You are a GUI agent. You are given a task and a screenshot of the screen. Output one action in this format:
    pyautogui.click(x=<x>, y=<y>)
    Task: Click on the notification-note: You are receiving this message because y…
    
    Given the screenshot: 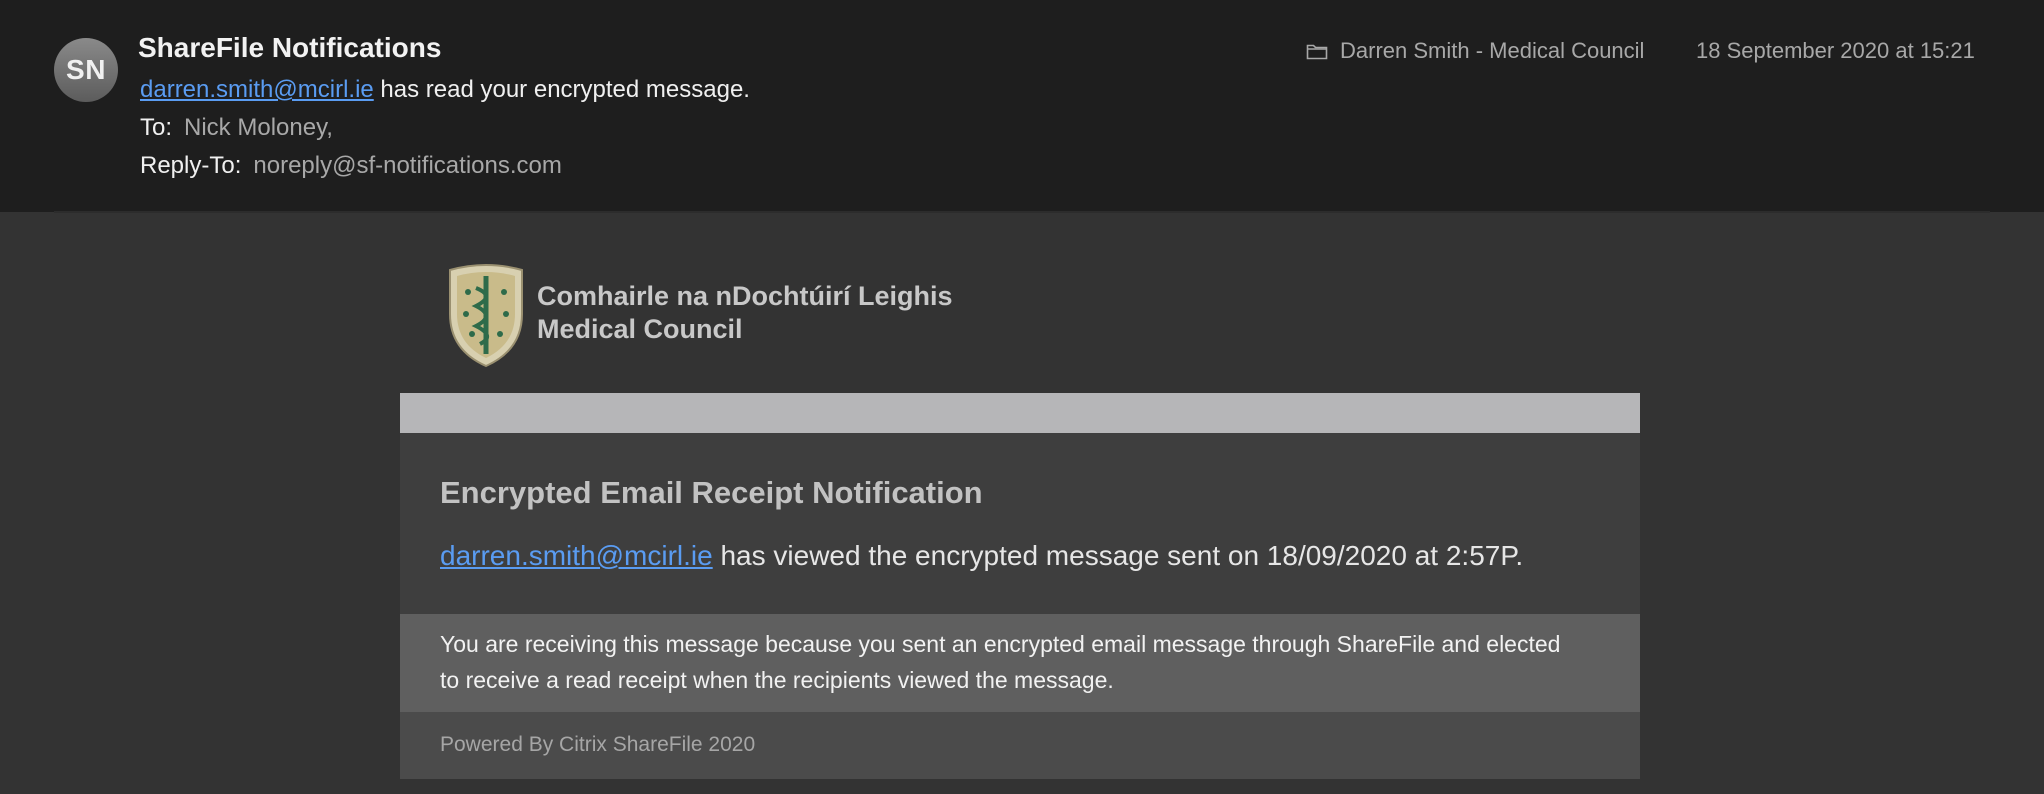 What is the action you would take?
    pyautogui.click(x=1020, y=663)
    